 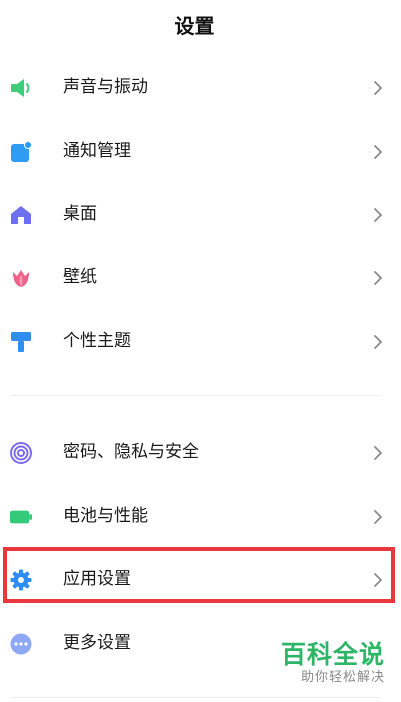 What do you see at coordinates (200, 88) in the screenshot?
I see `settings-item-sound: 声音与振动` at bounding box center [200, 88].